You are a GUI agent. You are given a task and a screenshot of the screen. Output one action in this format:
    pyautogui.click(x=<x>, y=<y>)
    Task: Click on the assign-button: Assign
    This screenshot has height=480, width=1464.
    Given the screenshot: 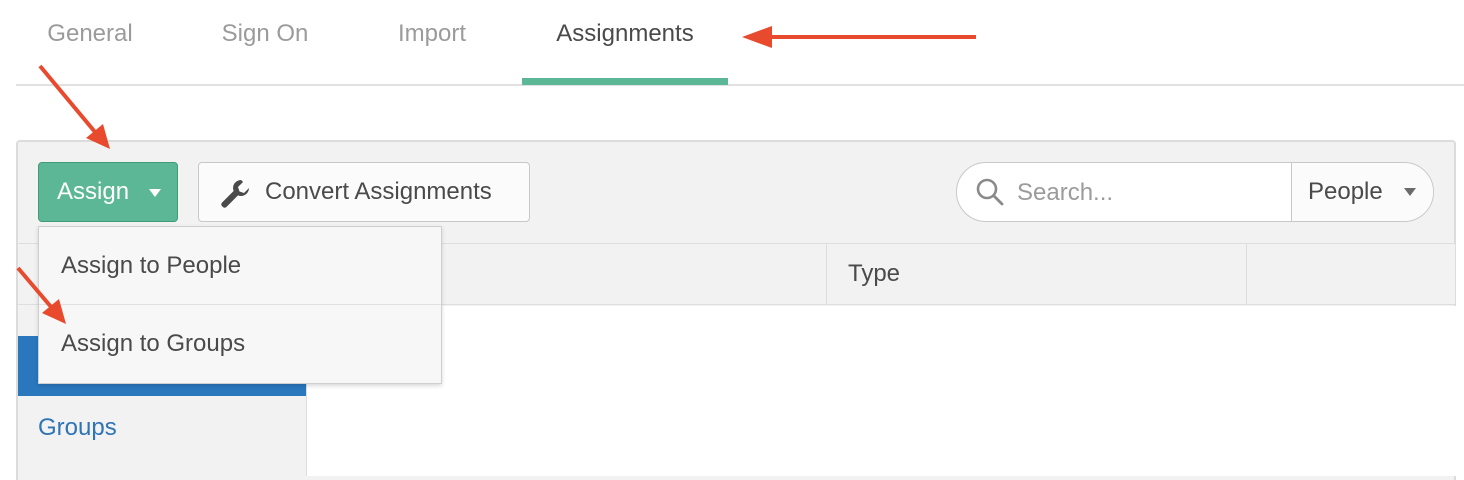 What is the action you would take?
    pyautogui.click(x=108, y=192)
    